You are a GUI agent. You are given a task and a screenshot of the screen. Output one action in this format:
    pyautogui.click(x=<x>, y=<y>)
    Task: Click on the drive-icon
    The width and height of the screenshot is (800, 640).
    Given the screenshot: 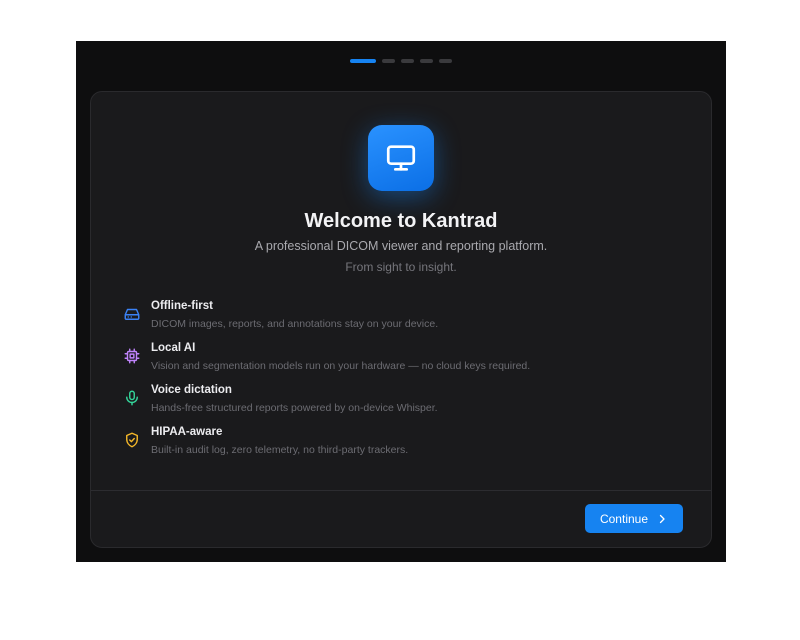 What is the action you would take?
    pyautogui.click(x=132, y=314)
    